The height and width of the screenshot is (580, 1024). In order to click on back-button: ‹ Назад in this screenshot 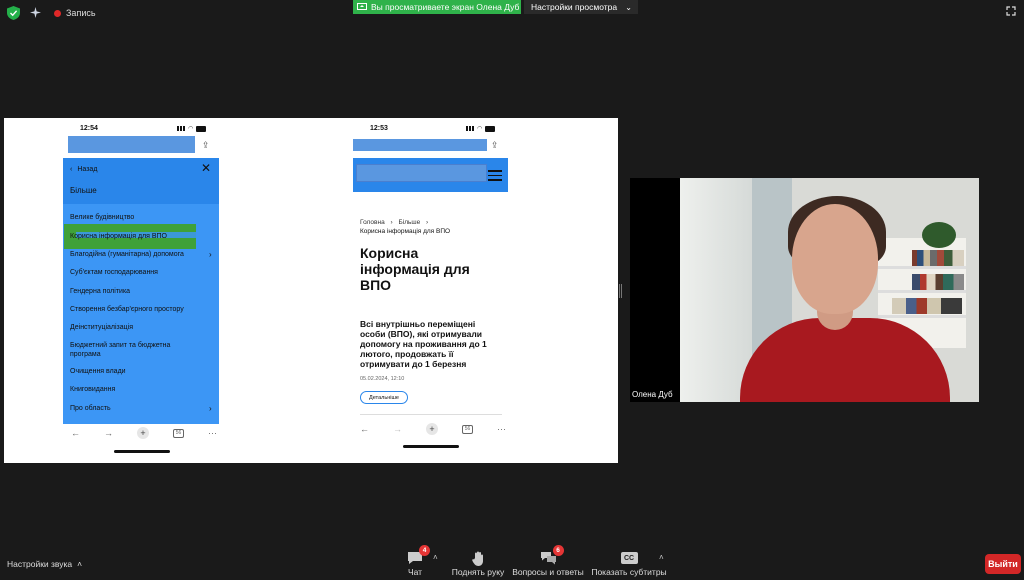, I will do `click(83, 169)`.